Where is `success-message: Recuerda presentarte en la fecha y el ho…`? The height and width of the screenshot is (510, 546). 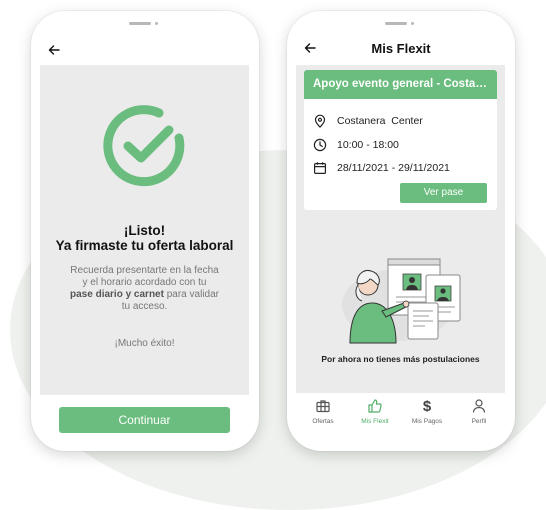
success-message: Recuerda presentarte en la fecha y el ho… is located at coordinates (144, 289).